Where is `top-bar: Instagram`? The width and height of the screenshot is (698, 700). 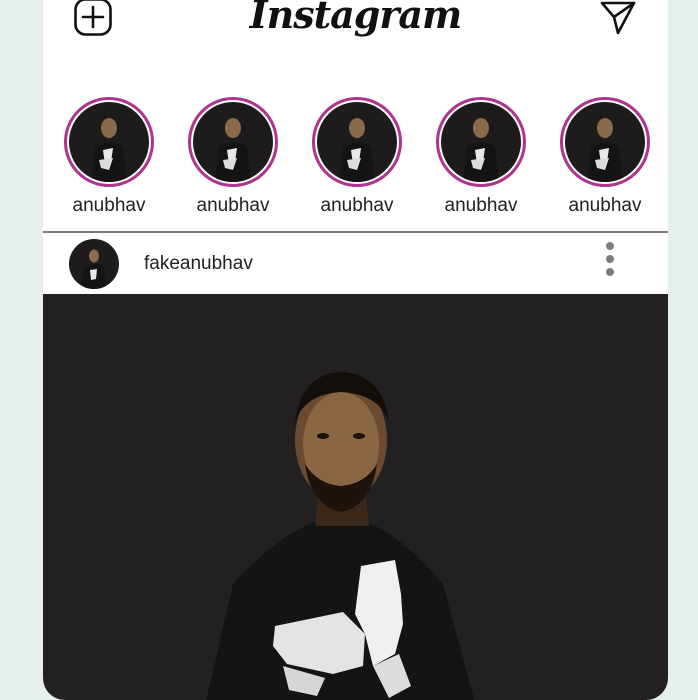
top-bar: Instagram is located at coordinates (355, 36).